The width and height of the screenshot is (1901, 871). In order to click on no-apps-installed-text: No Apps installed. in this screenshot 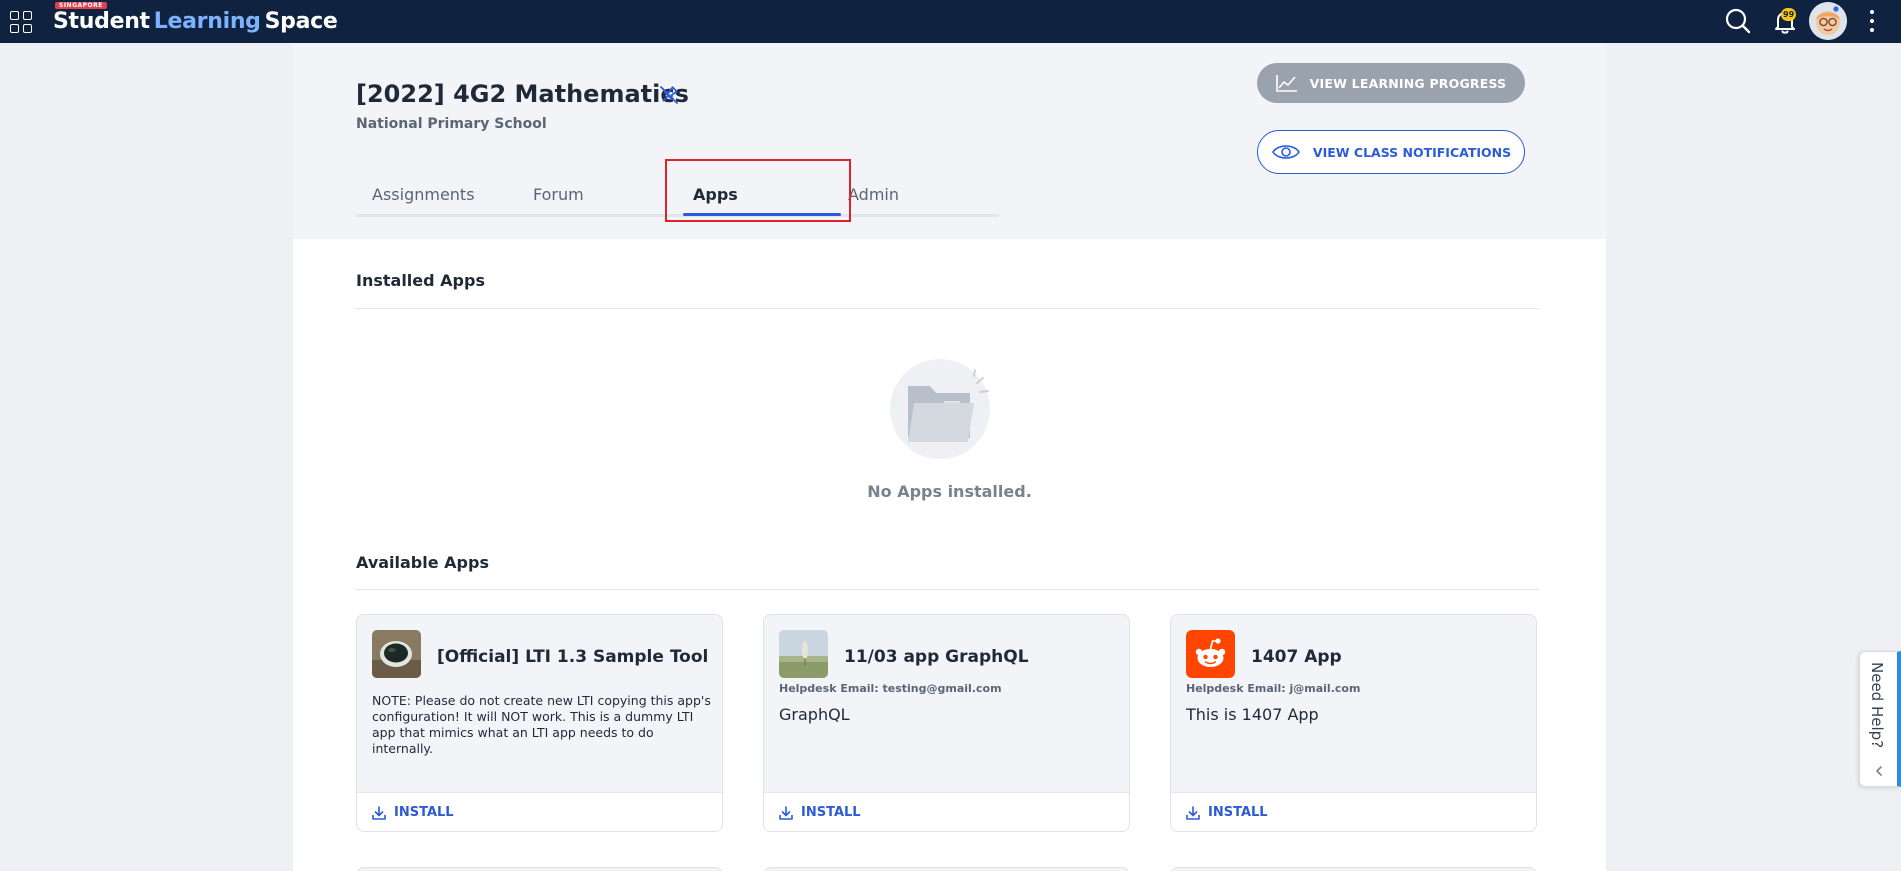, I will do `click(949, 491)`.